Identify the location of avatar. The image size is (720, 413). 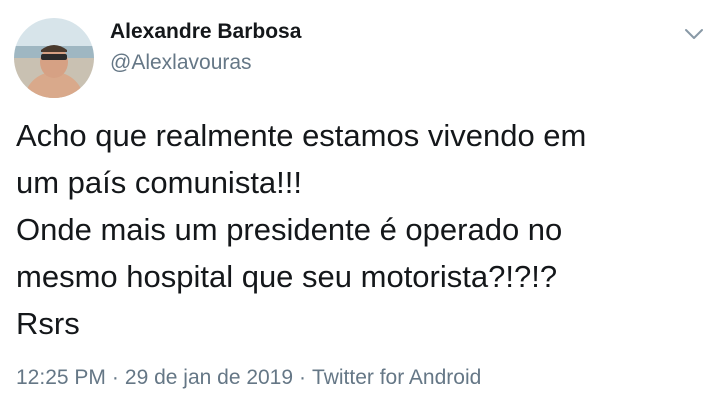
(54, 58).